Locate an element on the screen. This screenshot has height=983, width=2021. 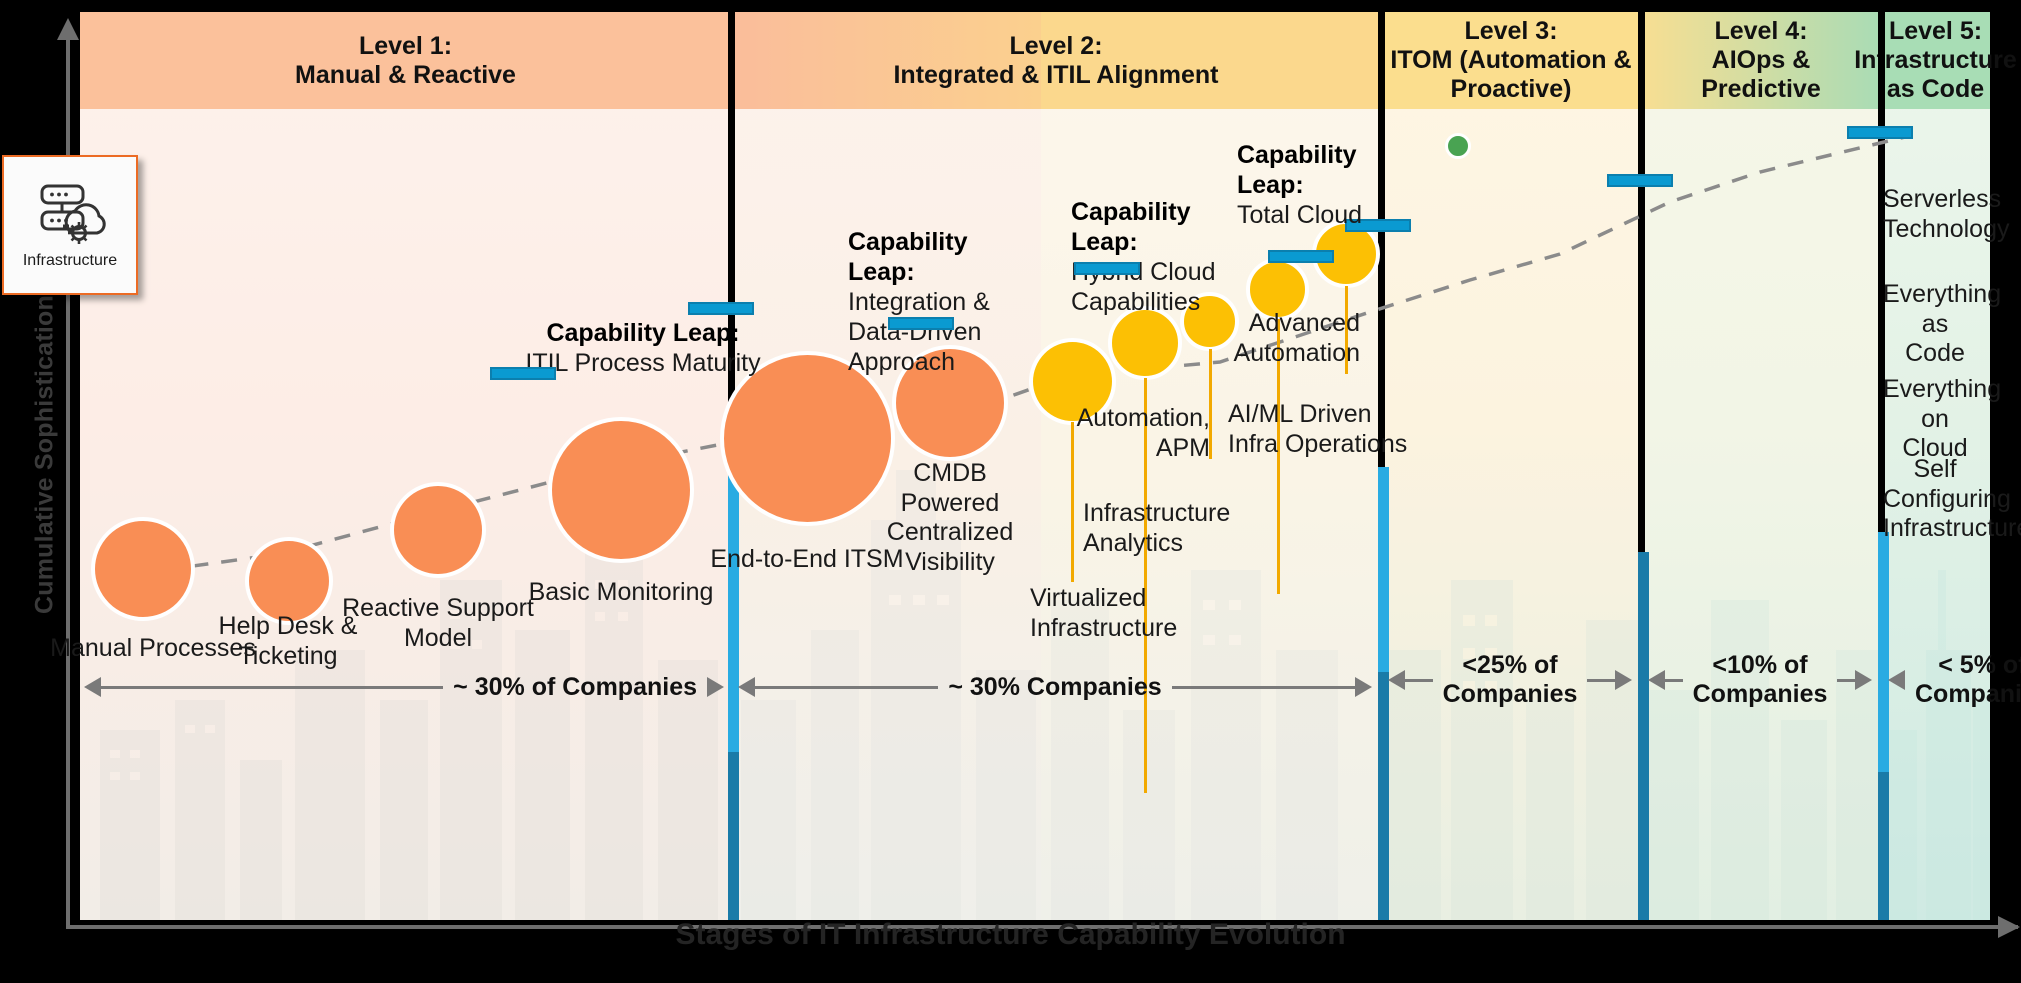
node-label-advanced-automation: Advanced Automation is located at coordinates (1296, 338).